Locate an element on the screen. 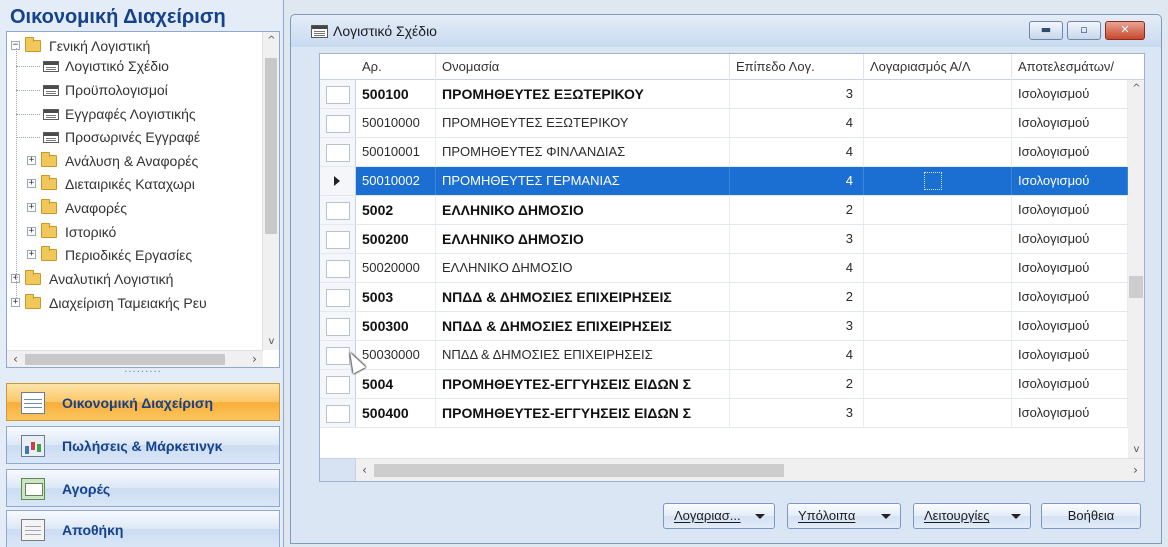 Image resolution: width=1168 pixels, height=547 pixels. cell-account-no: 5003 is located at coordinates (396, 297).